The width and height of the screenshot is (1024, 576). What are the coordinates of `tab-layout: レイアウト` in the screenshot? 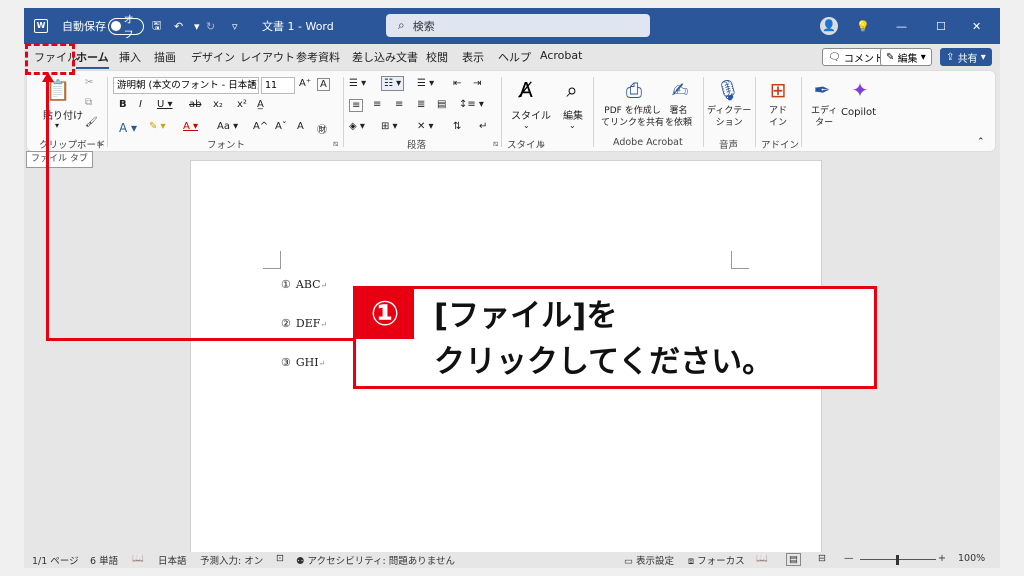 It's located at (267, 57).